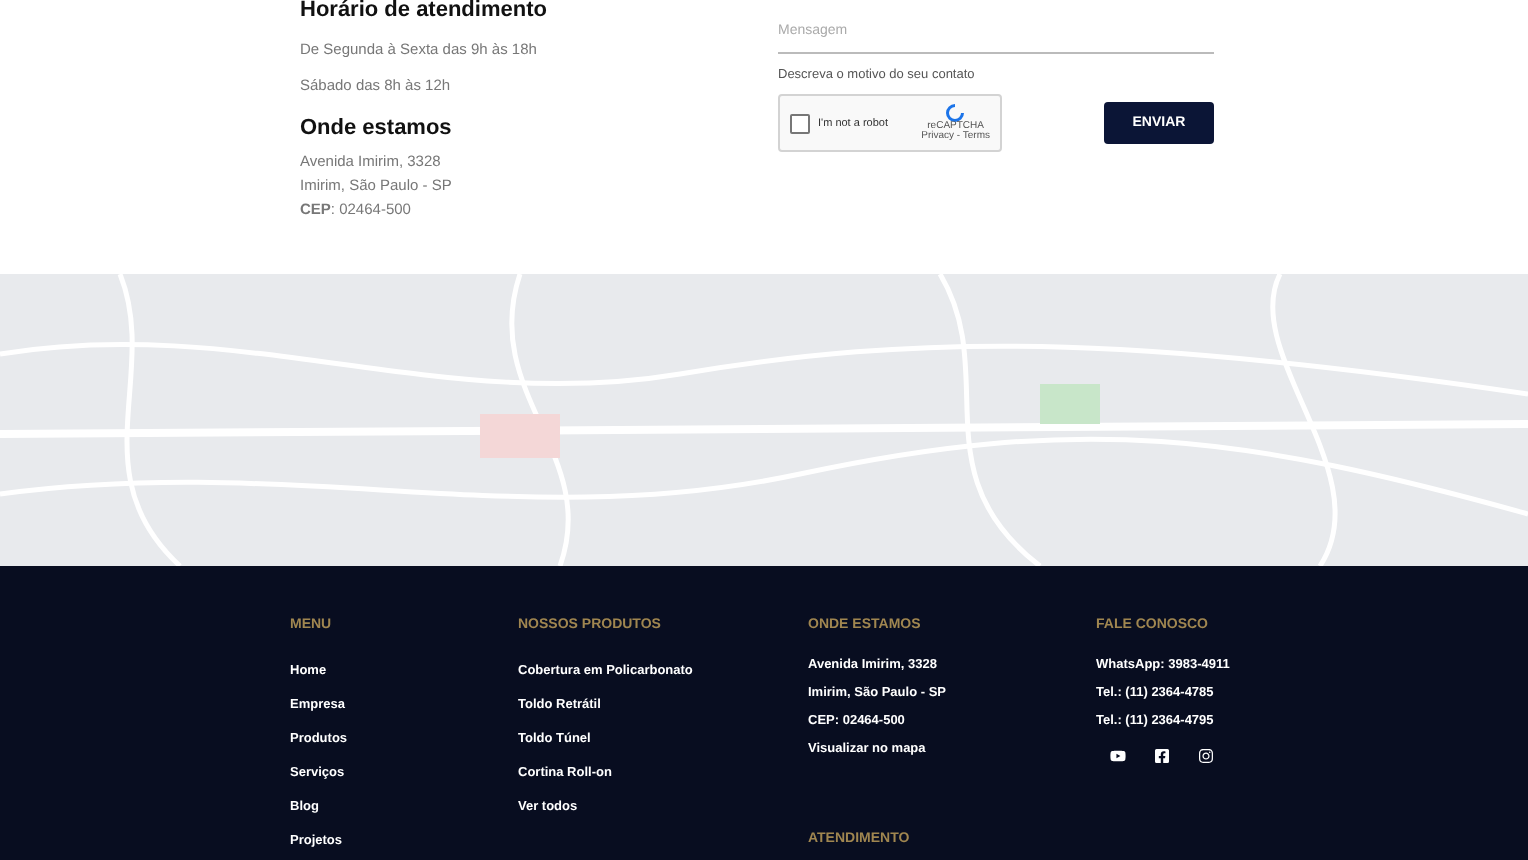  I want to click on captcha-checkbox, so click(800, 123).